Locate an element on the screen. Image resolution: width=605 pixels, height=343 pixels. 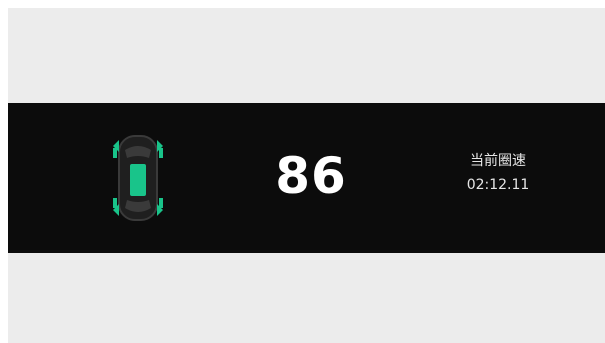
lap-time-label: 当前圈速 is located at coordinates (498, 161).